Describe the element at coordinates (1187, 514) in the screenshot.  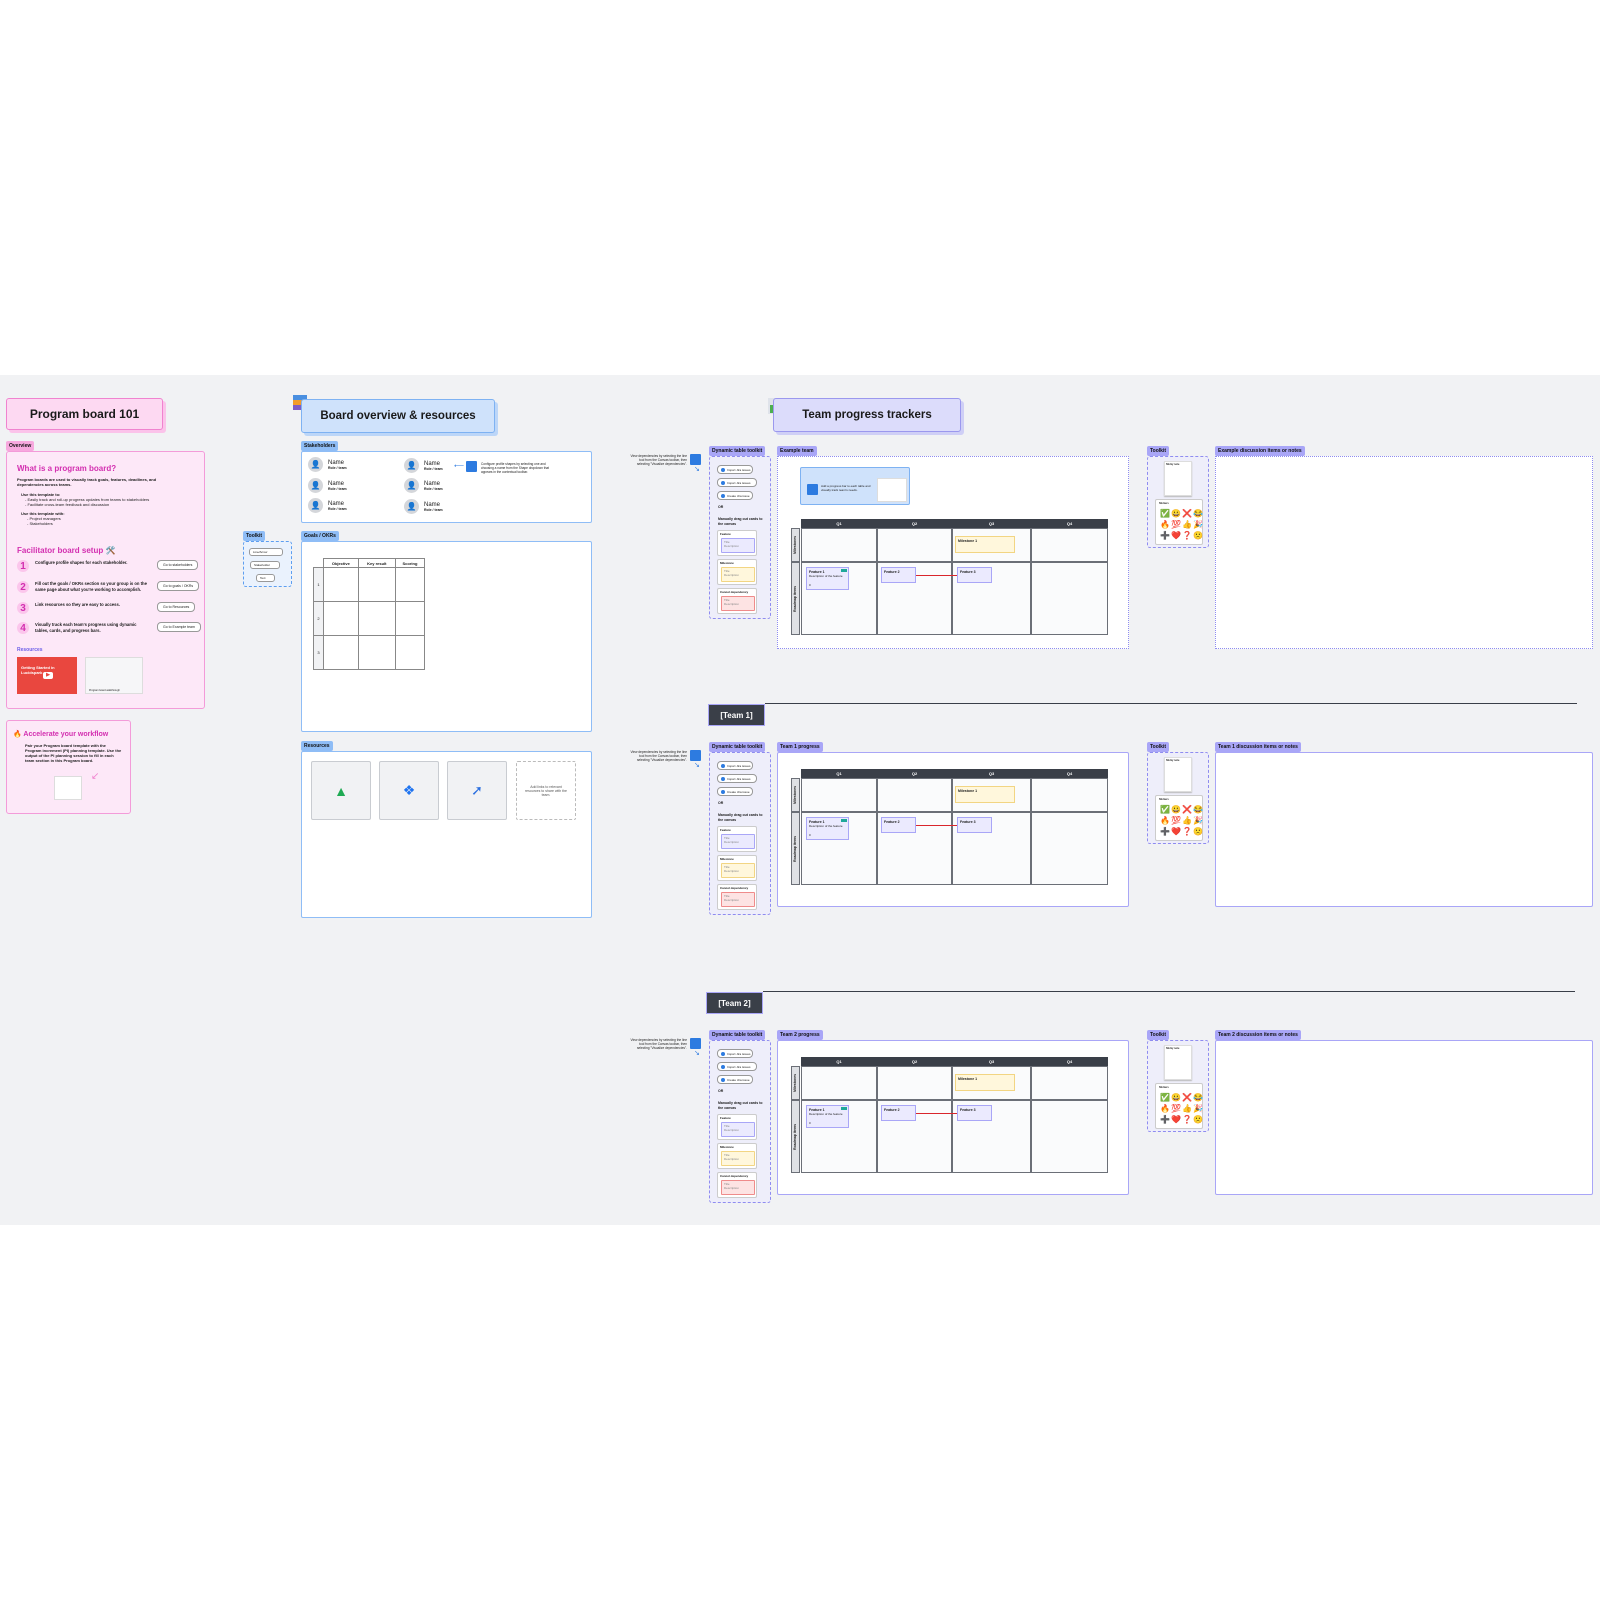
I see `sticker-icon: ❌` at that location.